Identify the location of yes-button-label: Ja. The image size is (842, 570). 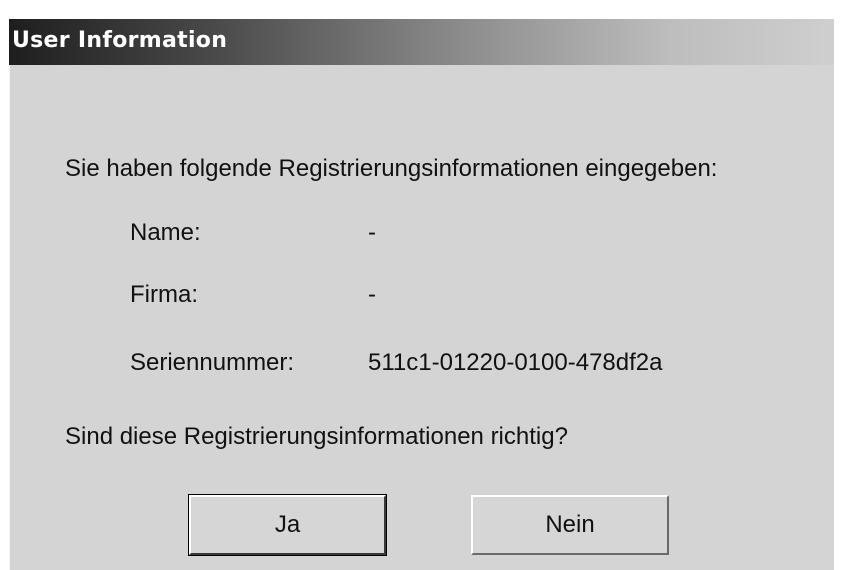
(287, 524).